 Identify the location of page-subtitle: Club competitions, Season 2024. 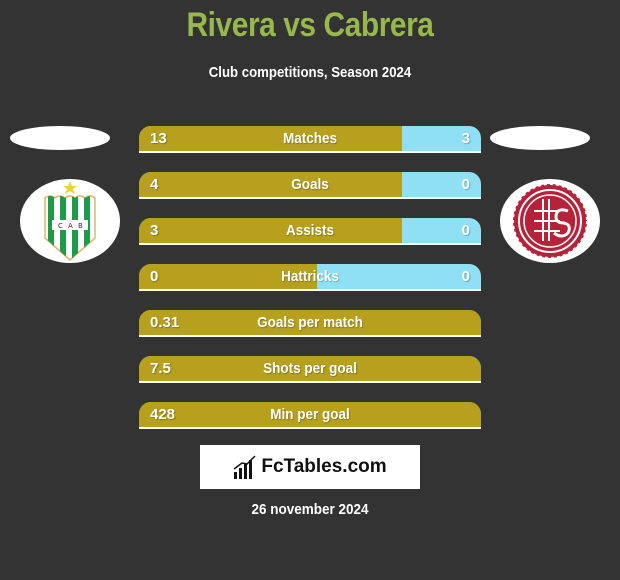
(310, 72).